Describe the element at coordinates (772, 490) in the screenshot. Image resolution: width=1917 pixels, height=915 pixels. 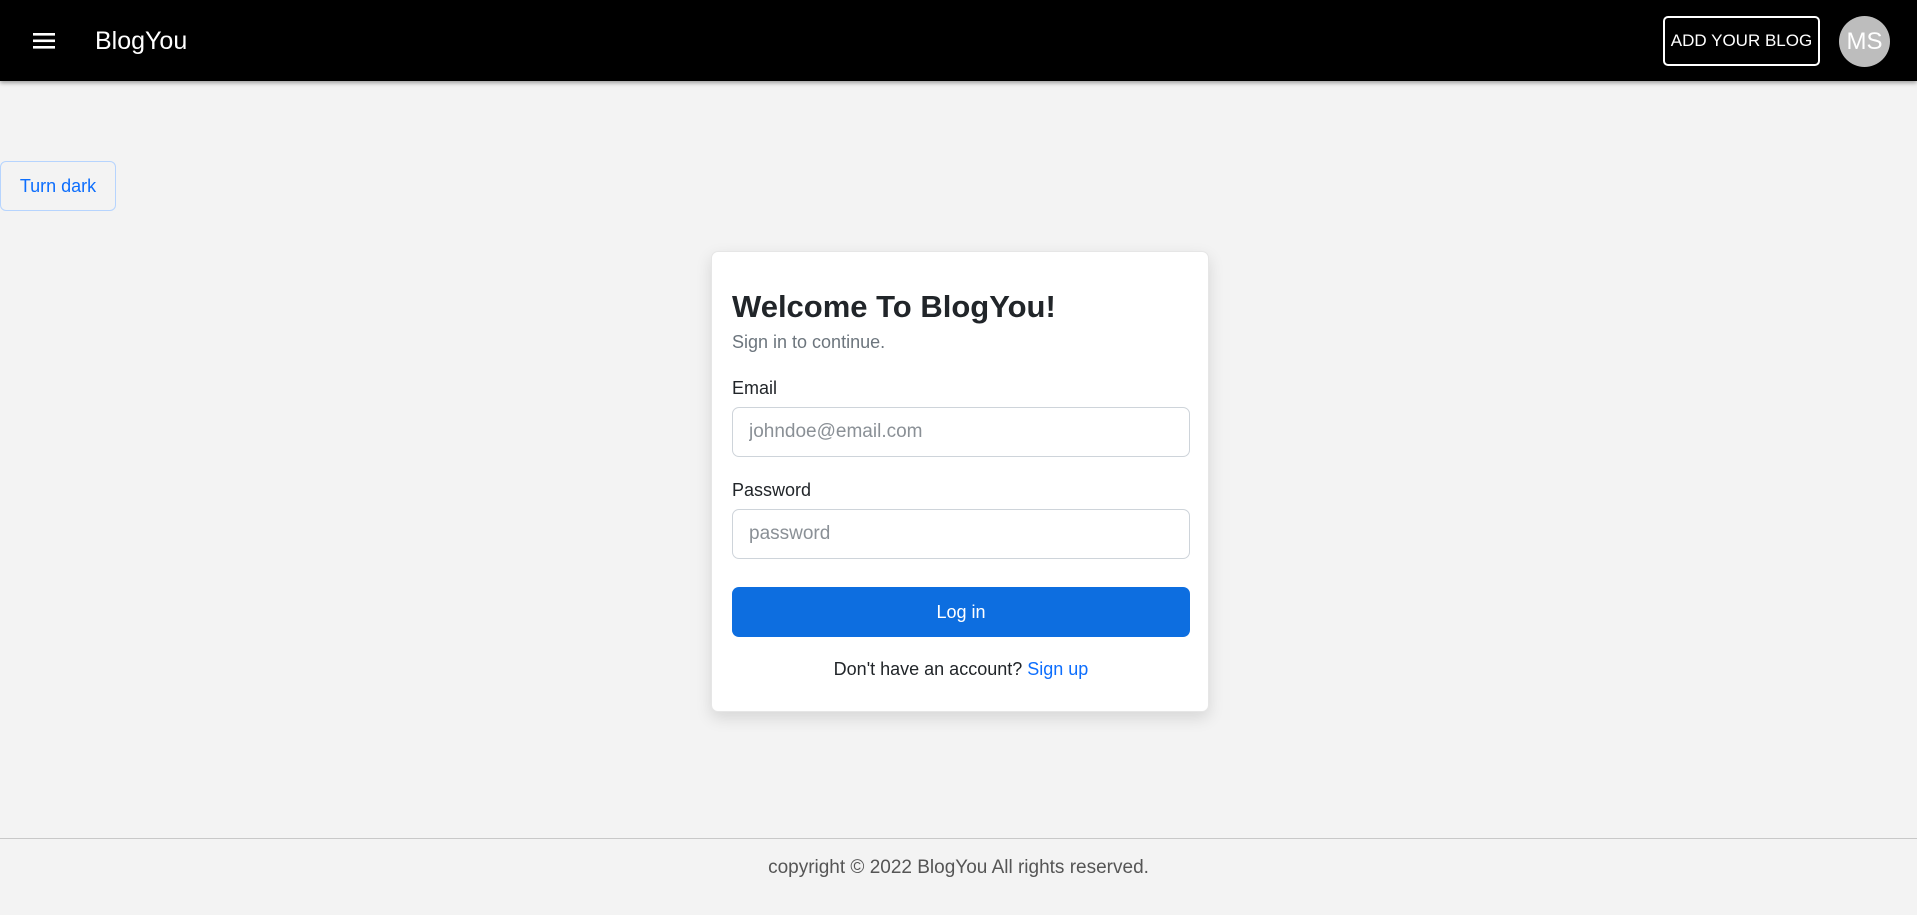
I see `password-label: Password` at that location.